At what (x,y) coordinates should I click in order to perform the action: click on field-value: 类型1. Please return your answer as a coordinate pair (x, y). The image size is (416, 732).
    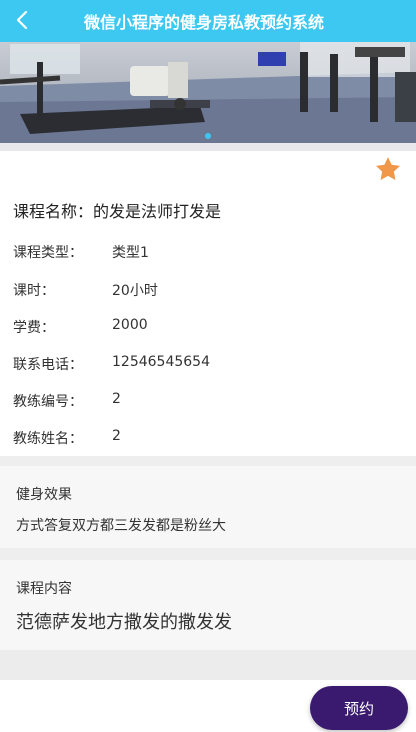
    Looking at the image, I should click on (130, 253).